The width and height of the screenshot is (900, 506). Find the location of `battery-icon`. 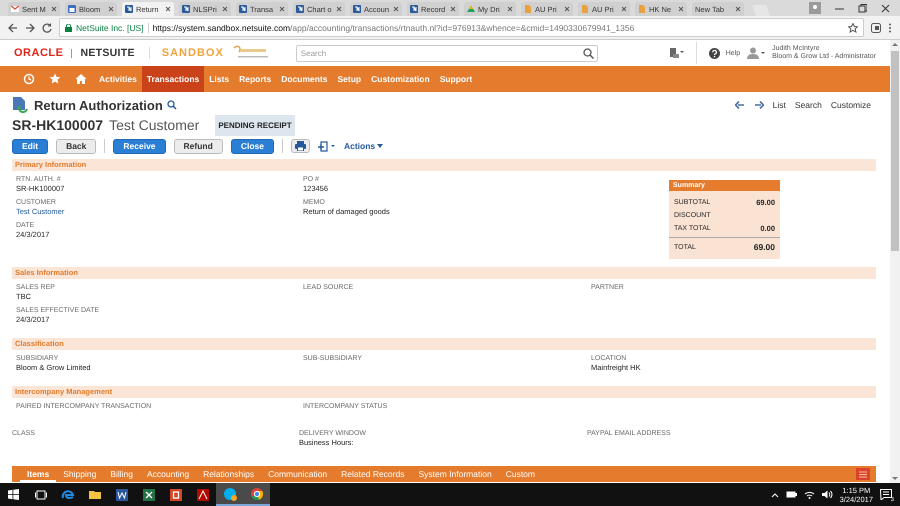

battery-icon is located at coordinates (791, 494).